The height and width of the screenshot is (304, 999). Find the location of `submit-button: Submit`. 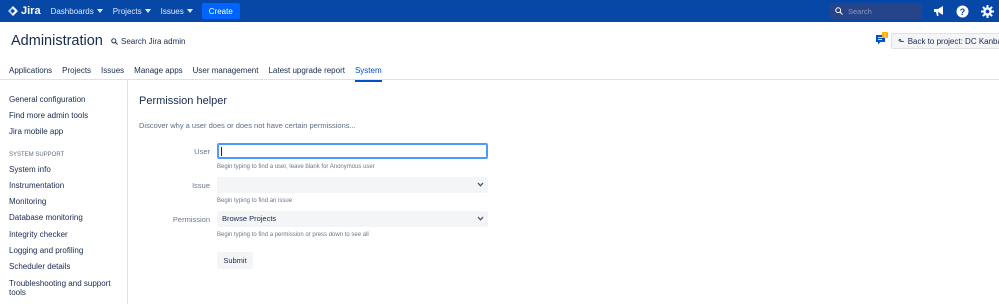

submit-button: Submit is located at coordinates (235, 260).